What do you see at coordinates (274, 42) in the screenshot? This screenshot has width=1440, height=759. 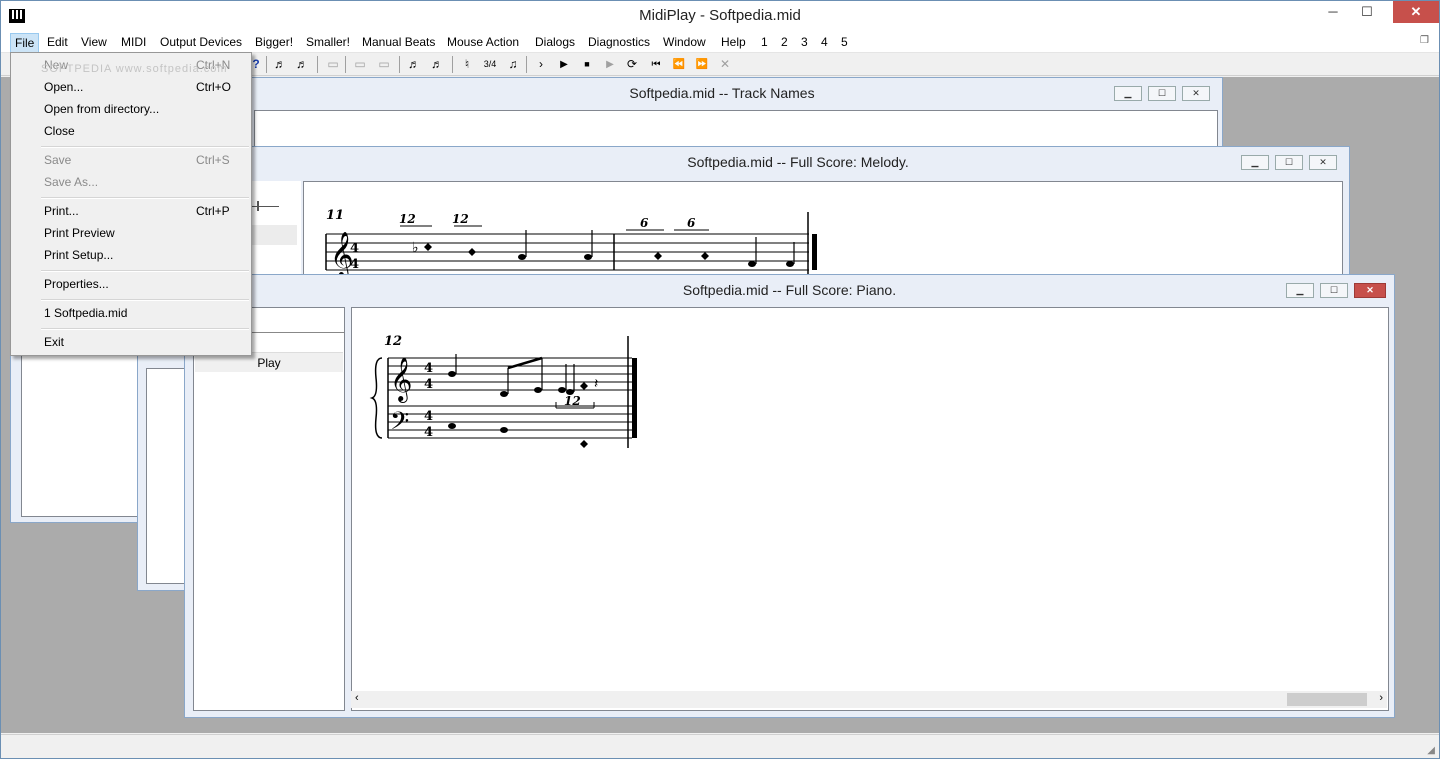 I see `menu-bigger: Bigger!` at bounding box center [274, 42].